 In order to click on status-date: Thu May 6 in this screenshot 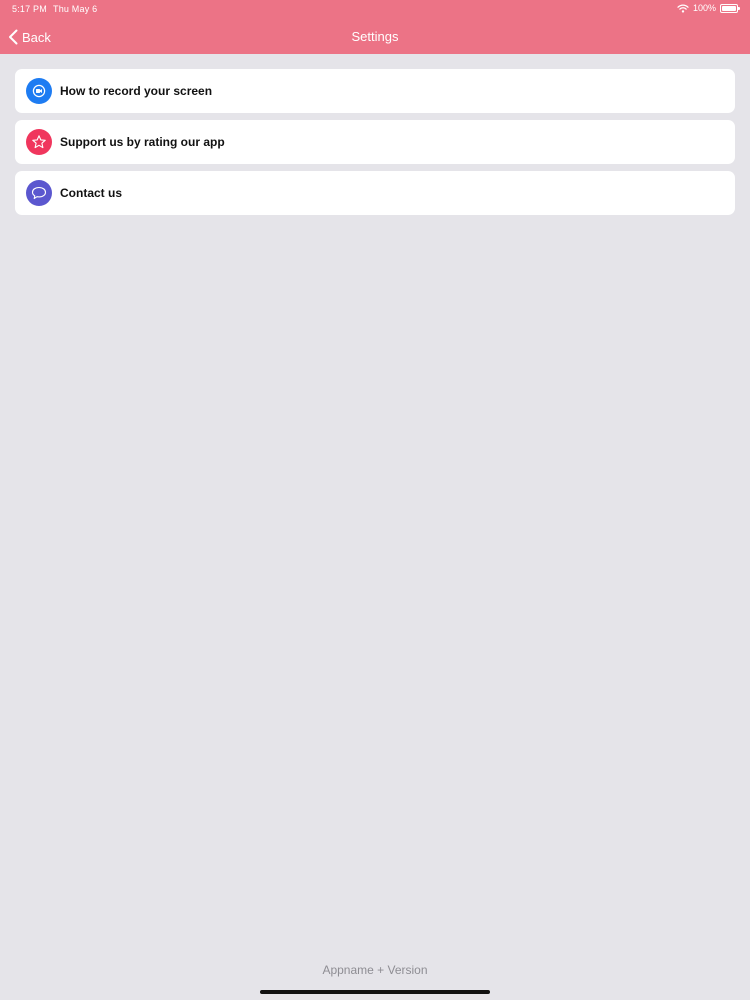, I will do `click(75, 9)`.